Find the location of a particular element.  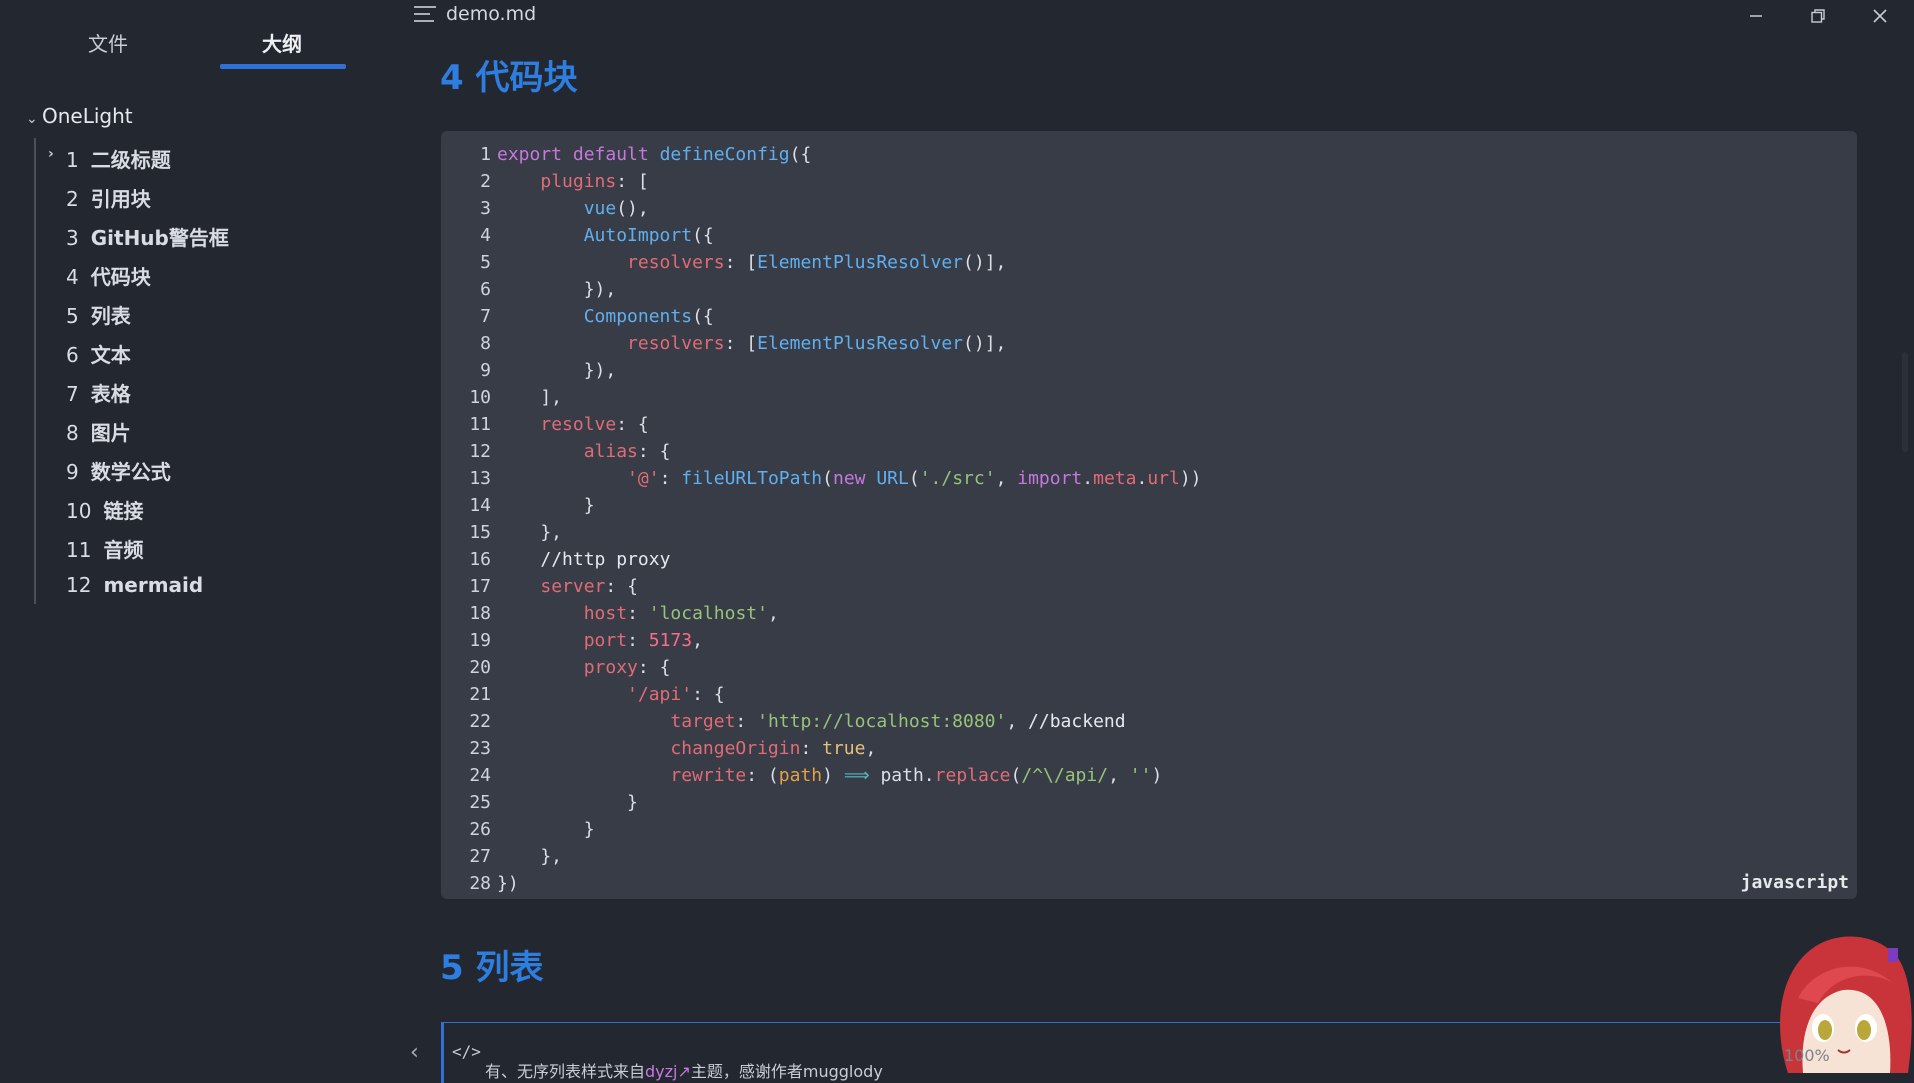

code-token: Components is located at coordinates (638, 316).